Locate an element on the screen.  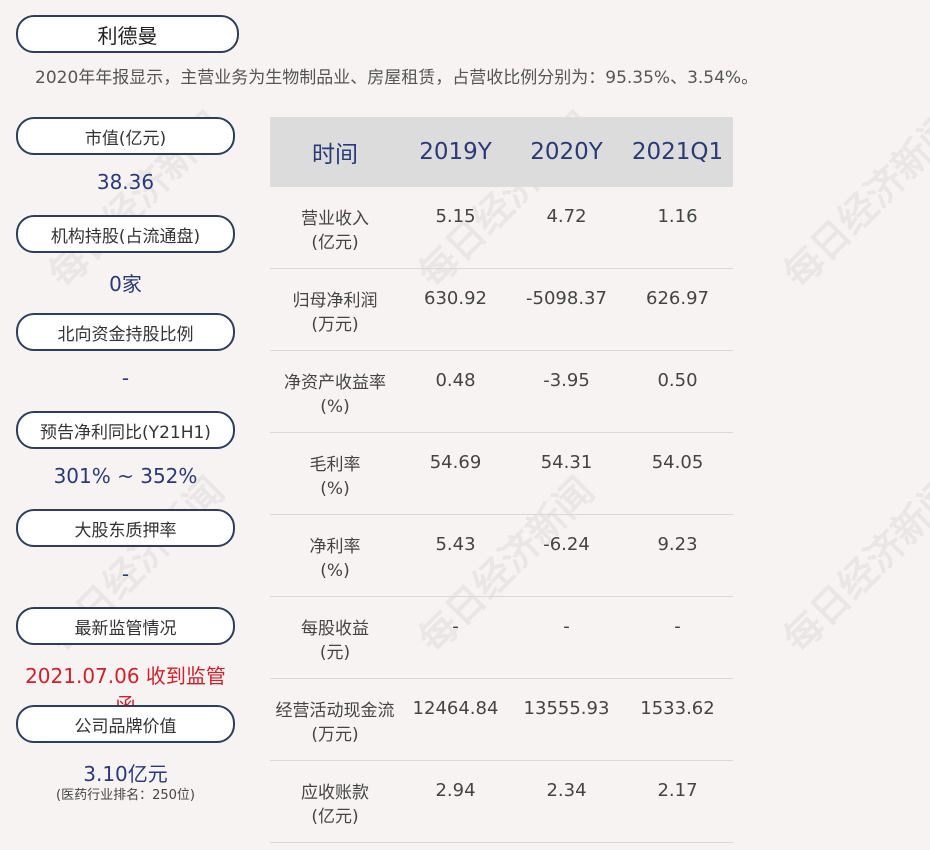
table-cell: 54.31 is located at coordinates (566, 462).